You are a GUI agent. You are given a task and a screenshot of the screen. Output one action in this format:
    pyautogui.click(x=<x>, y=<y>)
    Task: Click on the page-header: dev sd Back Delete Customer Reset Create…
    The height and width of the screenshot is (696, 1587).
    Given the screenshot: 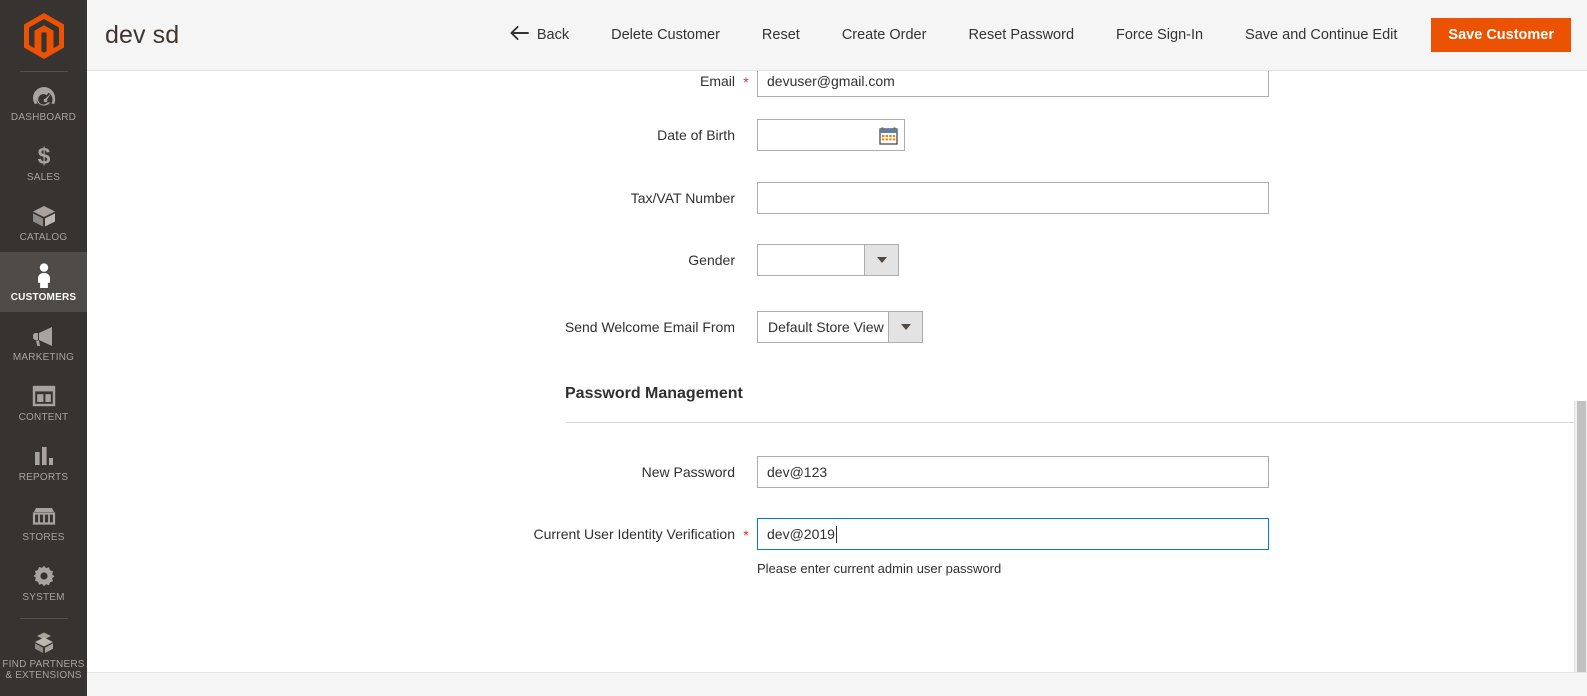 What is the action you would take?
    pyautogui.click(x=837, y=35)
    